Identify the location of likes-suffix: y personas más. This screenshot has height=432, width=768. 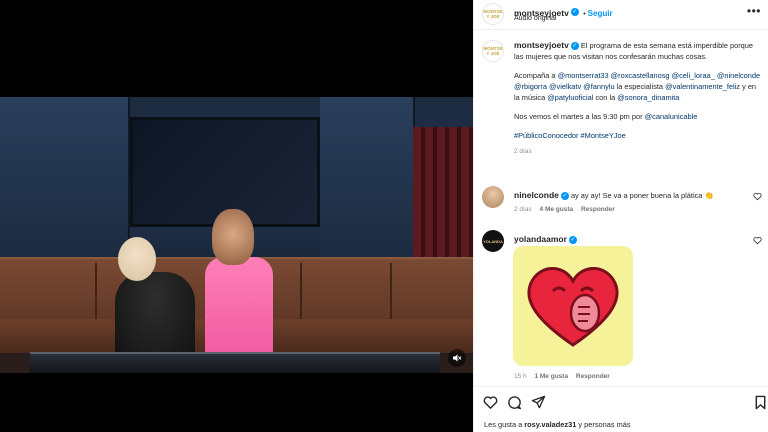
(604, 424).